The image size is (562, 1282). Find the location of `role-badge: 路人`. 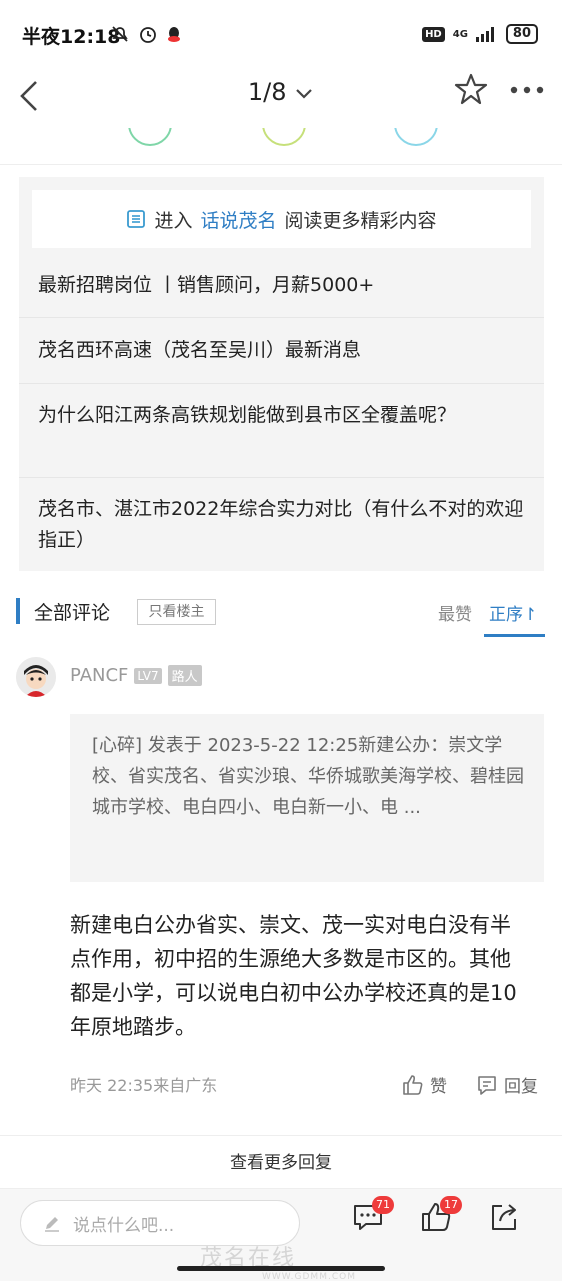

role-badge: 路人 is located at coordinates (184, 675).